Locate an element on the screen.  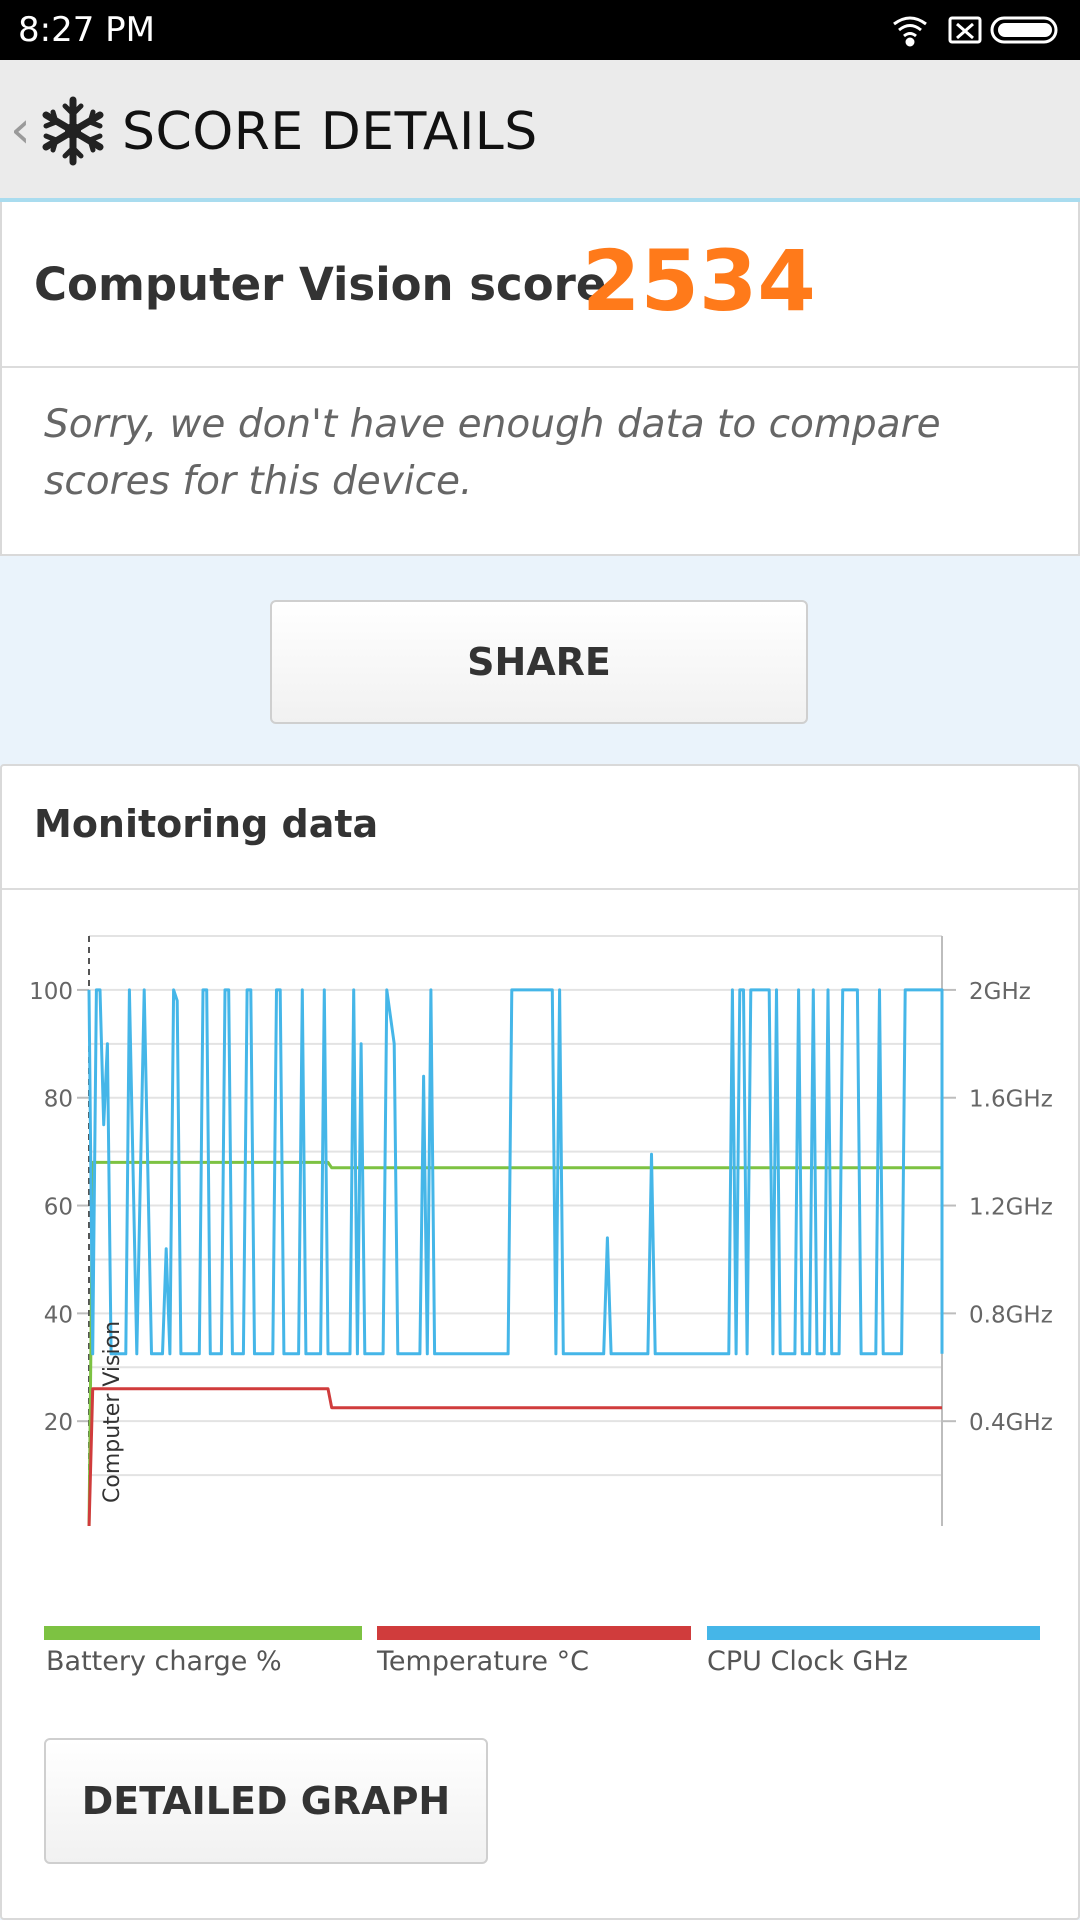
page-title: SCORE DETAILS is located at coordinates (330, 132).